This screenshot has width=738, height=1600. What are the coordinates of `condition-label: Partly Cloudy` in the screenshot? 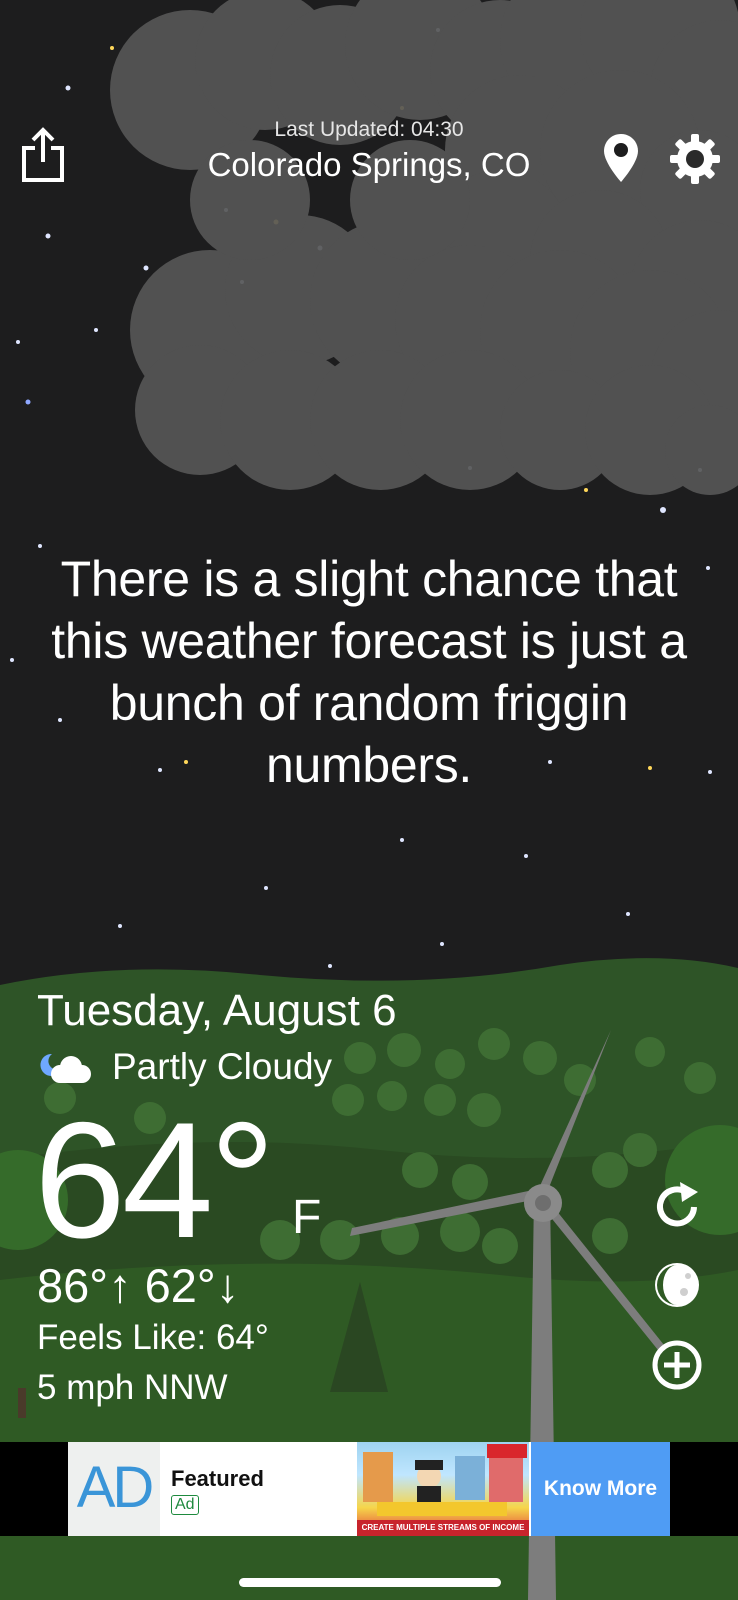 It's located at (222, 1066).